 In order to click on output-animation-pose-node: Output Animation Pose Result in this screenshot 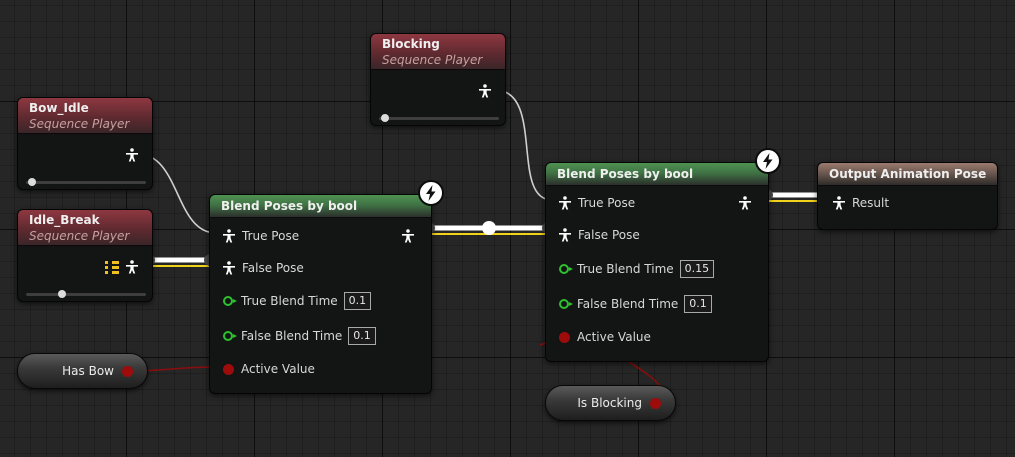, I will do `click(907, 196)`.